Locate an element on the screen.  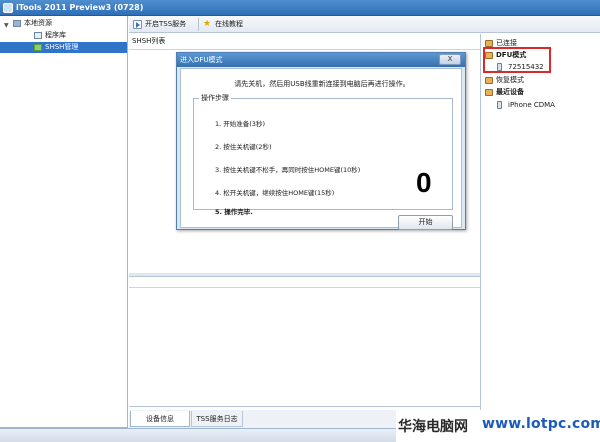
device-label: iPhone CDMA is located at coordinates (531, 105).